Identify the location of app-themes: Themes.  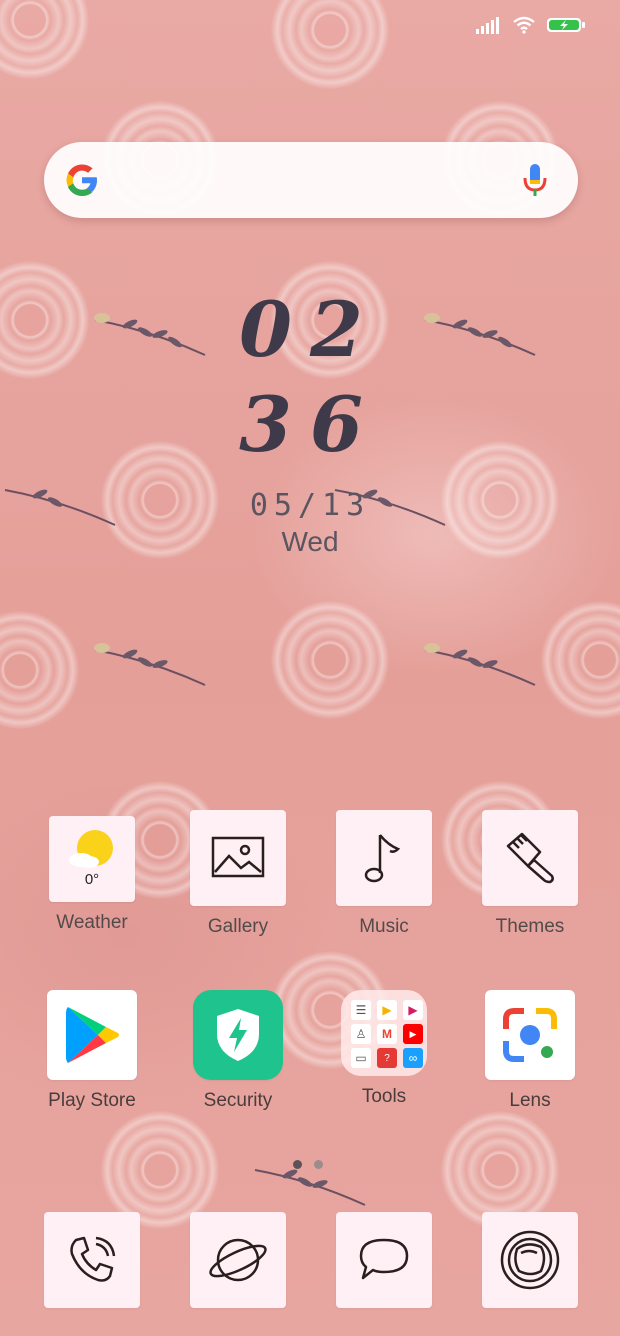
(530, 874).